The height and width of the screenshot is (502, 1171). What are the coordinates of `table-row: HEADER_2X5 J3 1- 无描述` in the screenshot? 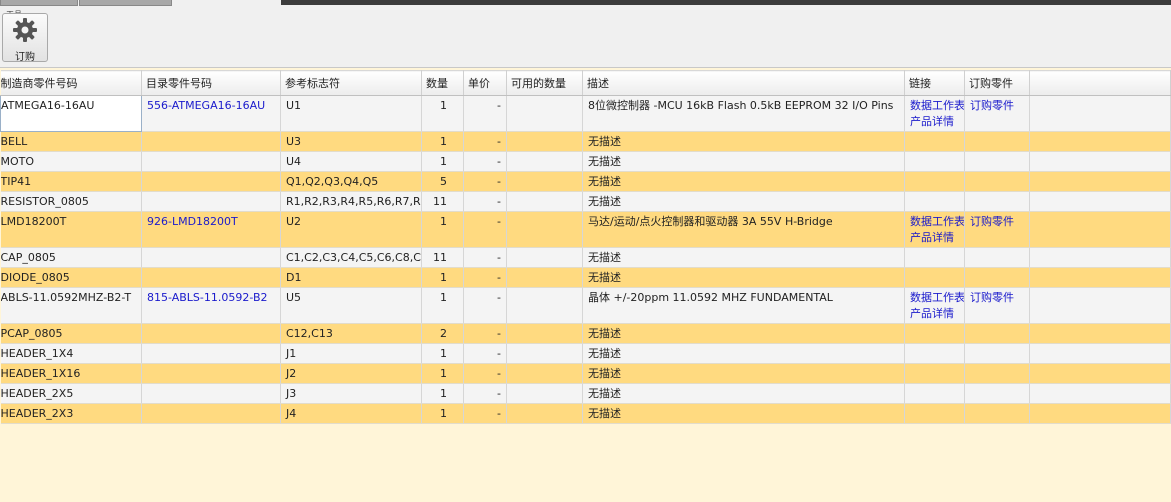 It's located at (585, 393).